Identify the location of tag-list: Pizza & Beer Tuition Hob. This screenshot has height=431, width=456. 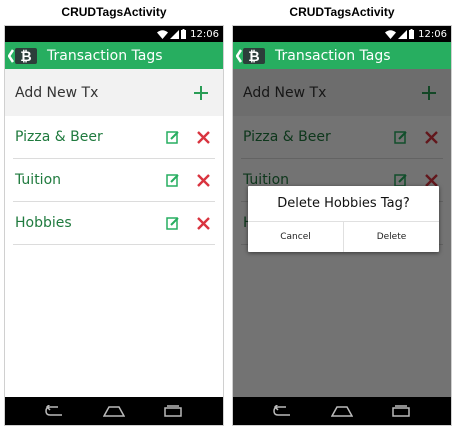
(114, 180).